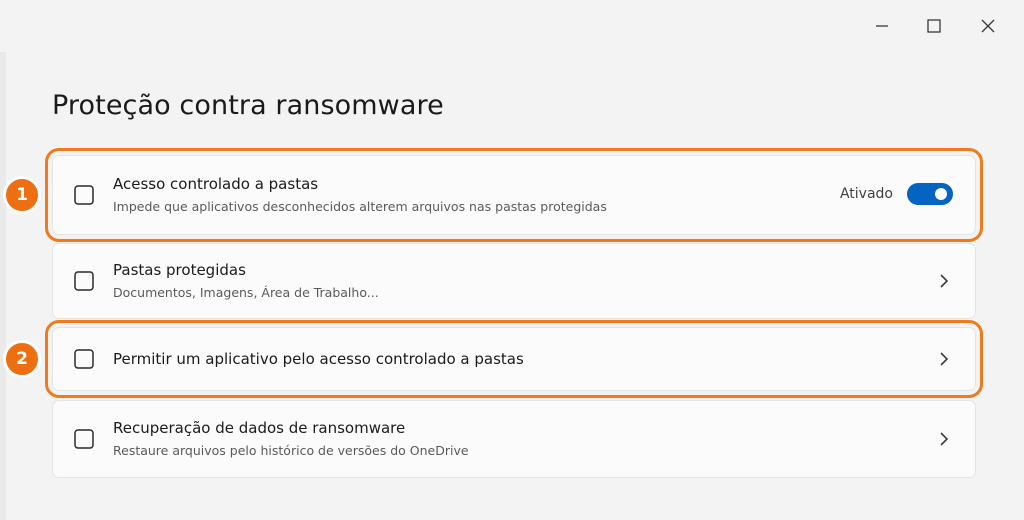  Describe the element at coordinates (84, 359) in the screenshot. I see `app-icon` at that location.